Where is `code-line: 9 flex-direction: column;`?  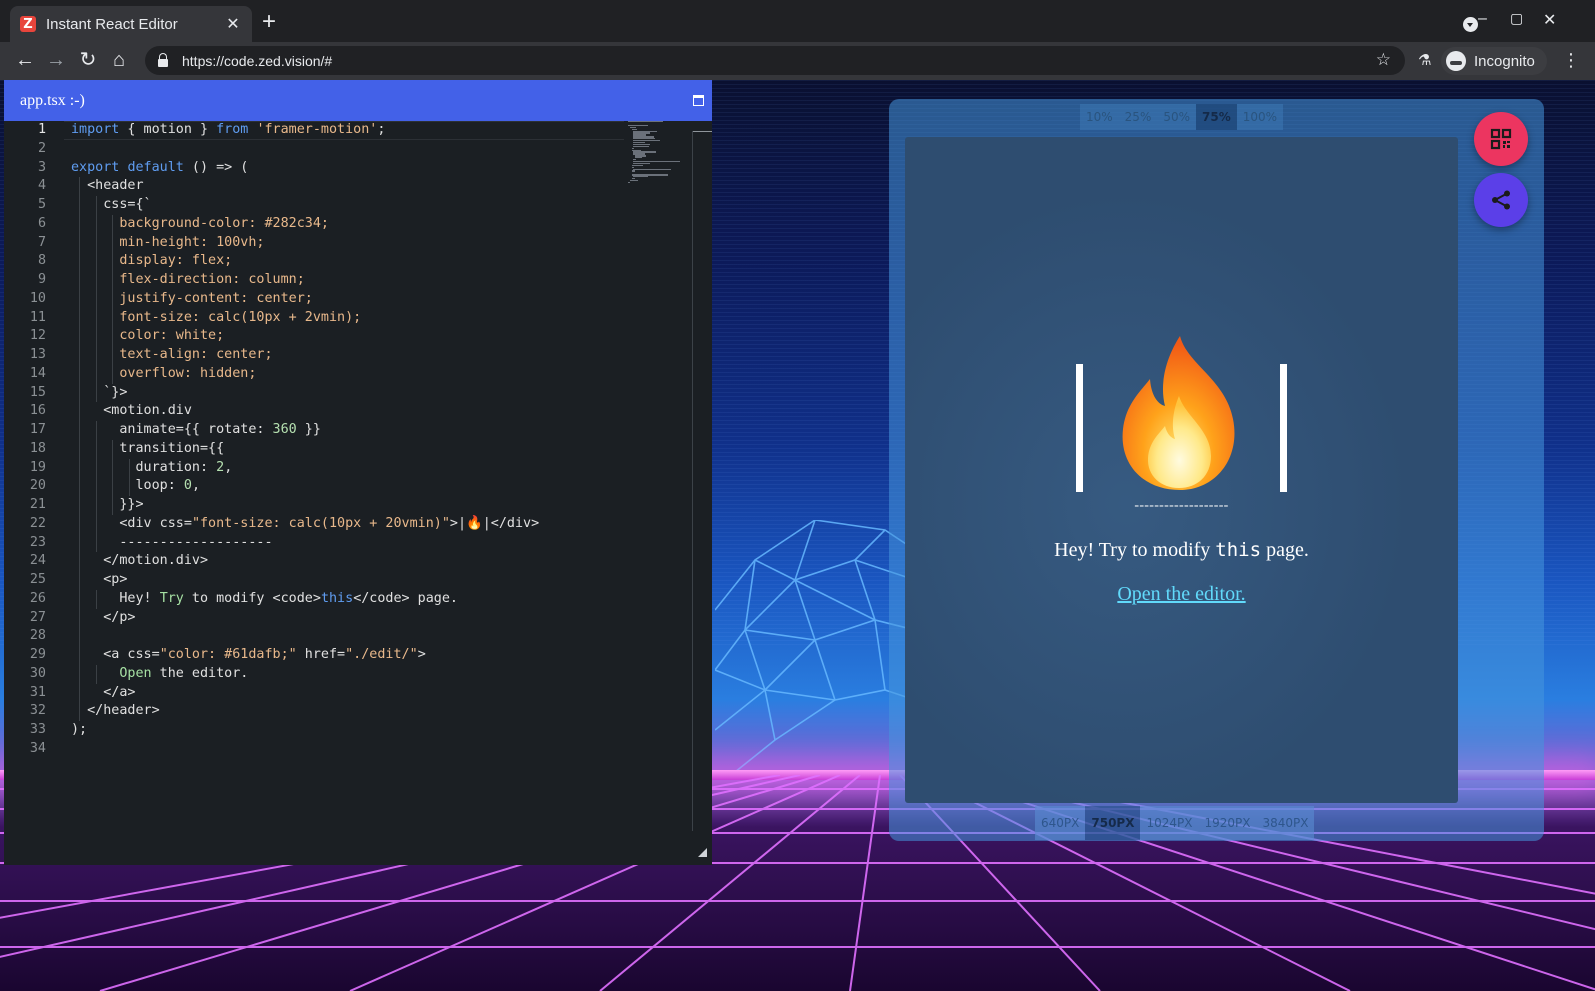
code-line: 9 flex-direction: column; is located at coordinates (314, 280).